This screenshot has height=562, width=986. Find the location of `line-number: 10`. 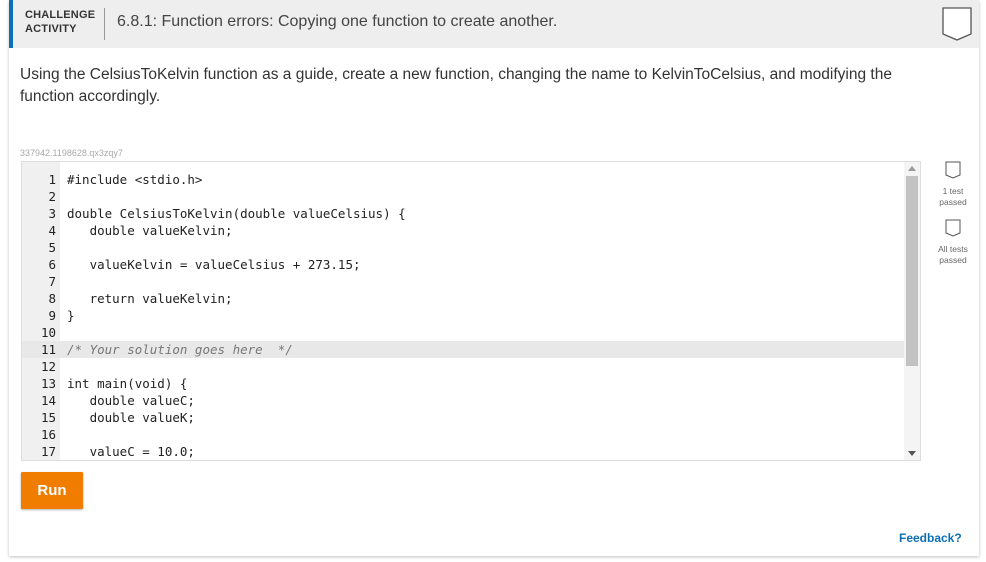

line-number: 10 is located at coordinates (48, 332).